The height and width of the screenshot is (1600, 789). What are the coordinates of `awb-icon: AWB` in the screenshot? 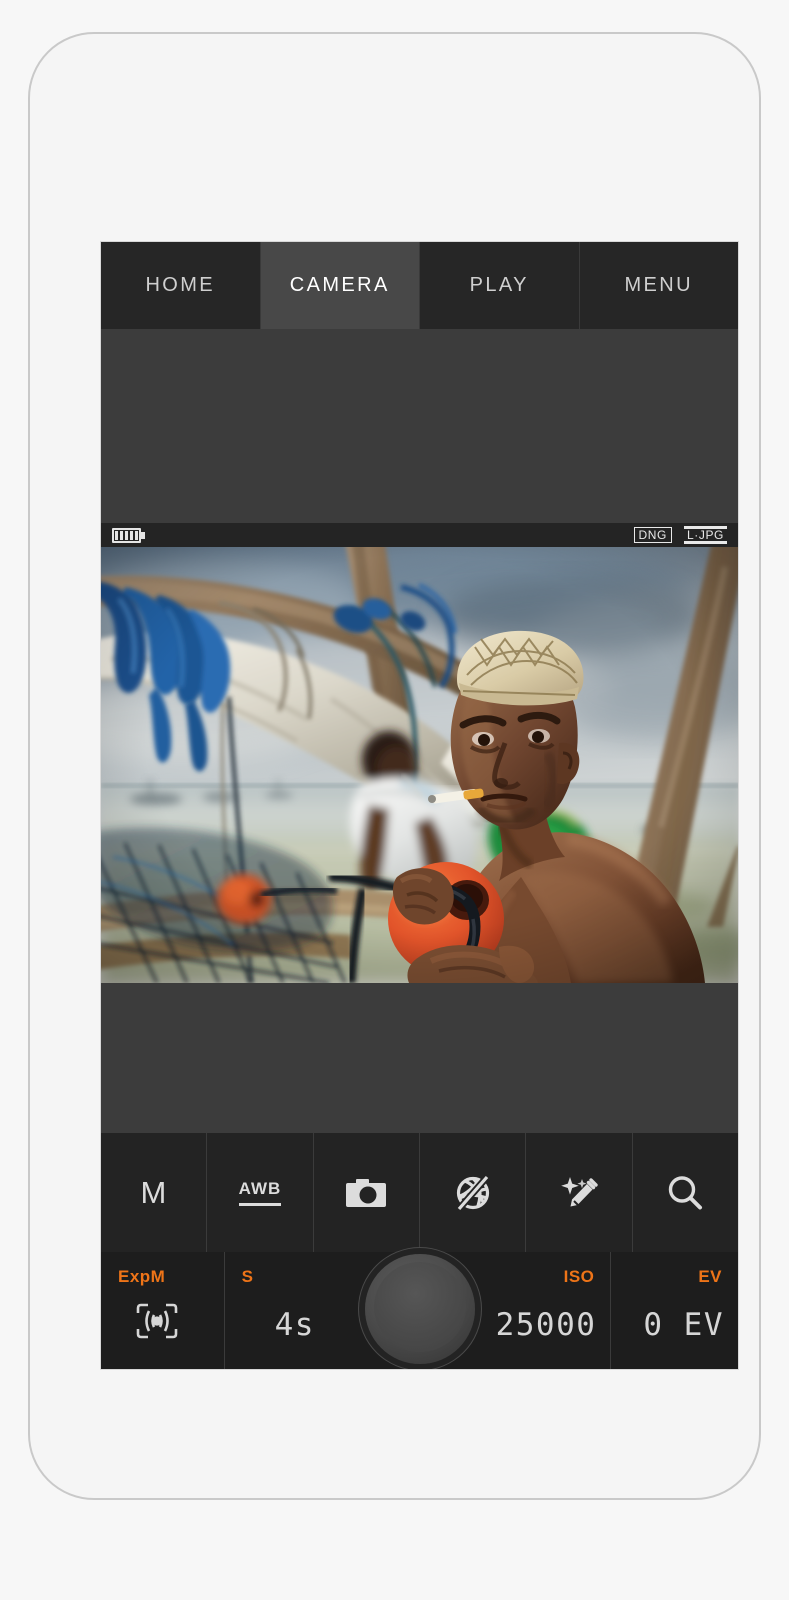 It's located at (260, 1192).